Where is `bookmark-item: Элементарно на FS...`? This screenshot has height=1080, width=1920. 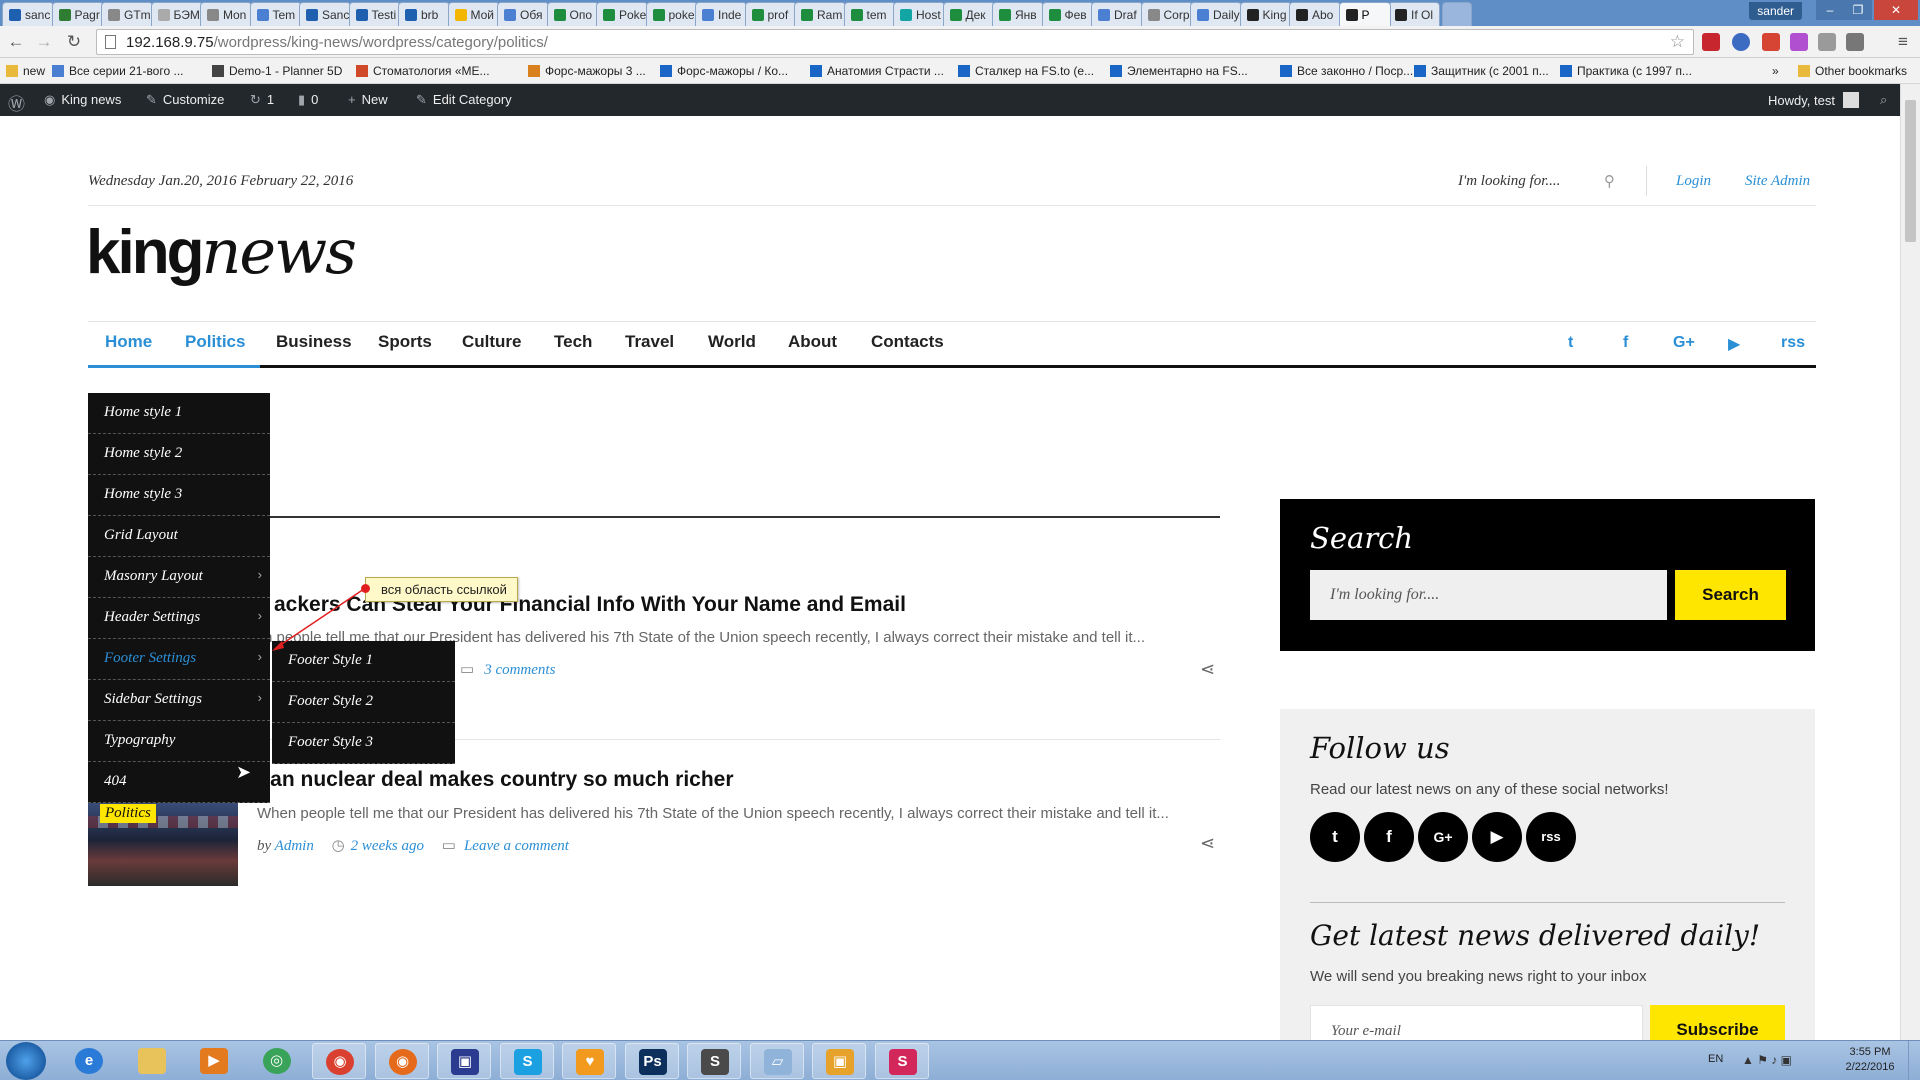 bookmark-item: Элементарно на FS... is located at coordinates (1179, 71).